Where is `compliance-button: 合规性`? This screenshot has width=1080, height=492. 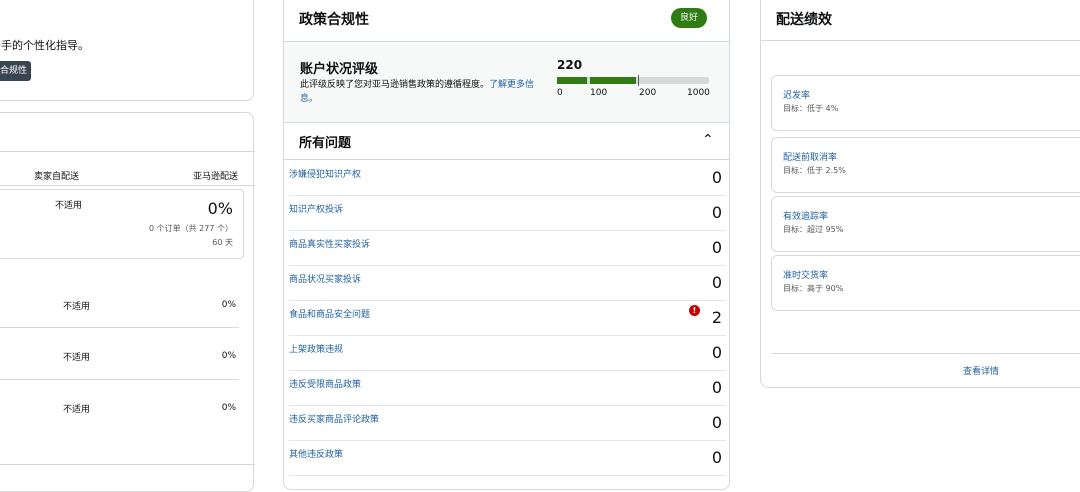
compliance-button: 合规性 is located at coordinates (15, 71).